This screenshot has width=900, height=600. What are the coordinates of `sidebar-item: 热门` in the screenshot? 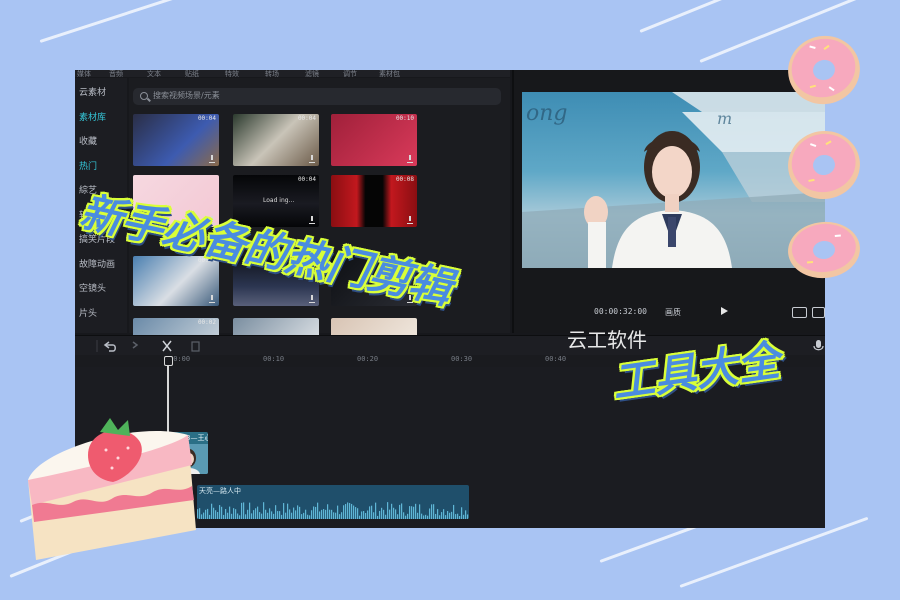 It's located at (101, 167).